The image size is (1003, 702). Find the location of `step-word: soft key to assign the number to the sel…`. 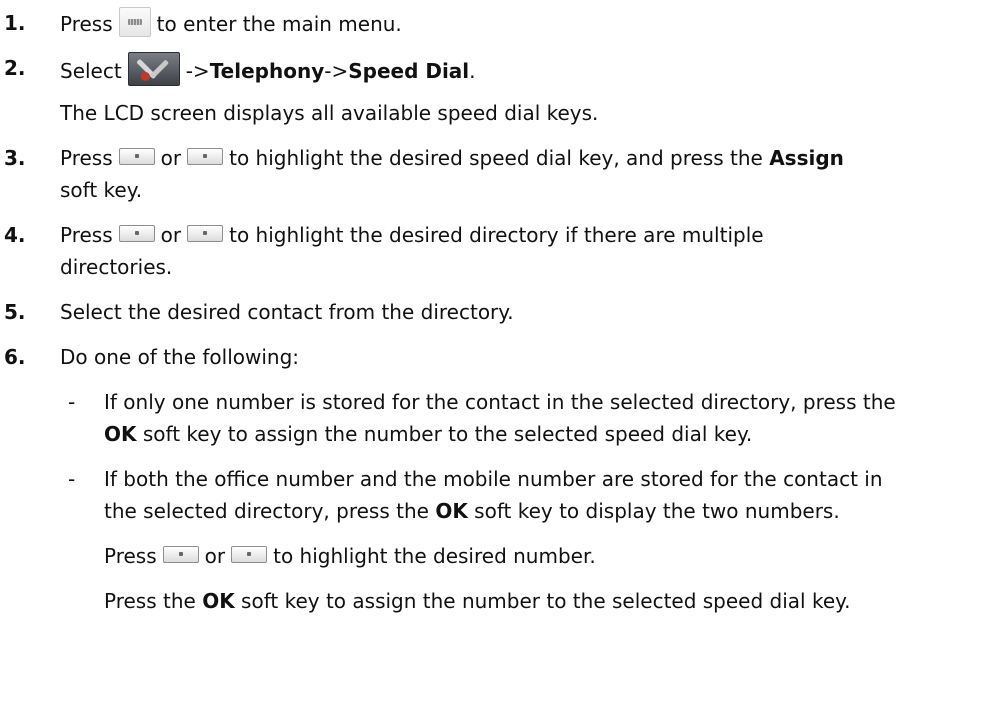

step-word: soft key to assign the number to the sel… is located at coordinates (546, 601).